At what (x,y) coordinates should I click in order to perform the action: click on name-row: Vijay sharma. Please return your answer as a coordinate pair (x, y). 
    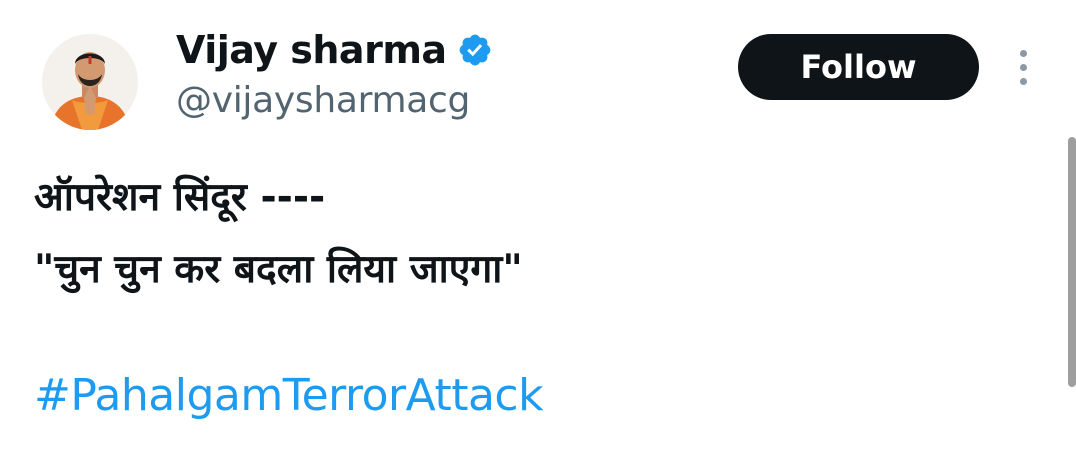
    Looking at the image, I should click on (334, 50).